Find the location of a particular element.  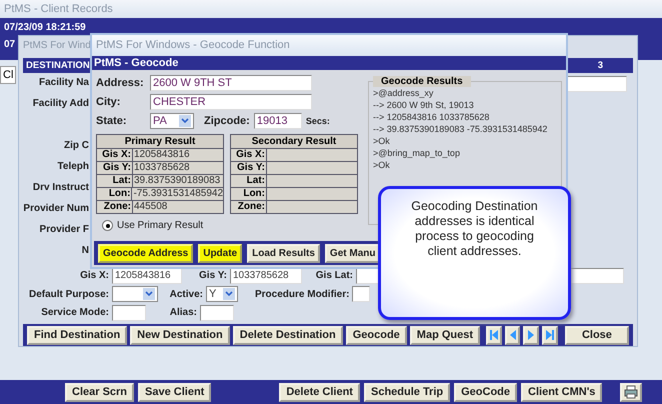

field-label: Procedure Modifier: is located at coordinates (302, 294).